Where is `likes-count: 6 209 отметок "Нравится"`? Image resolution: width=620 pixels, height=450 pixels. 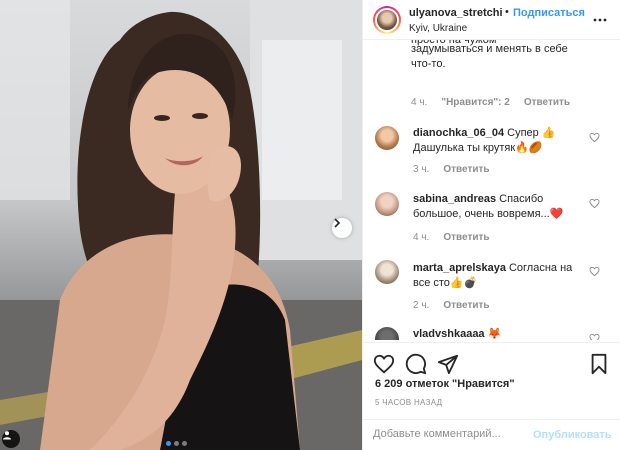
likes-count: 6 209 отметок "Нравится" is located at coordinates (445, 384).